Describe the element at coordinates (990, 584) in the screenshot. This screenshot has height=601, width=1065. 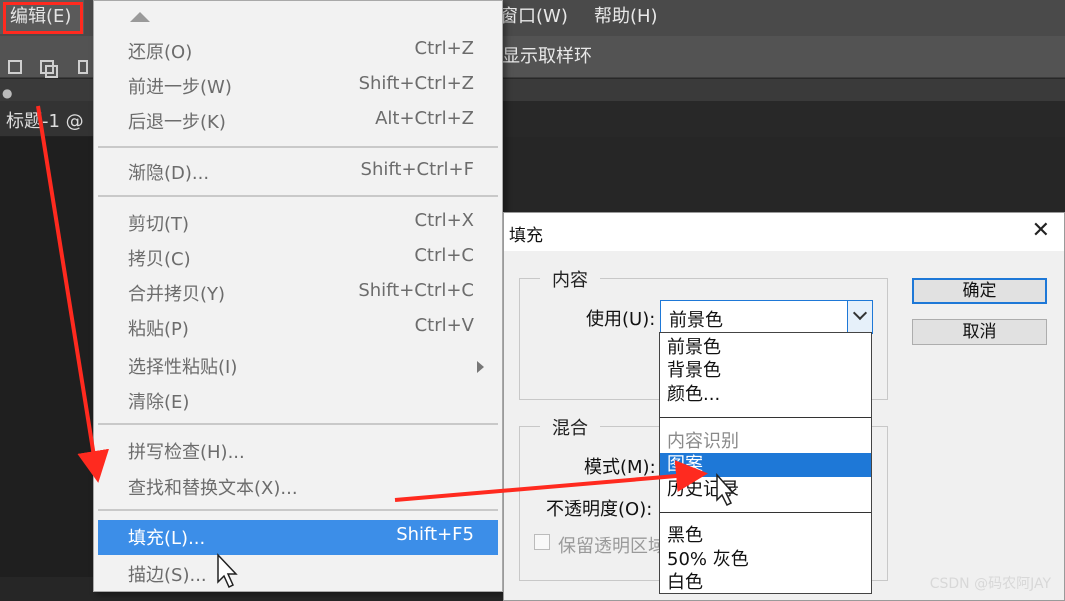
I see `watermark: CSDN @码农阿JAY` at that location.